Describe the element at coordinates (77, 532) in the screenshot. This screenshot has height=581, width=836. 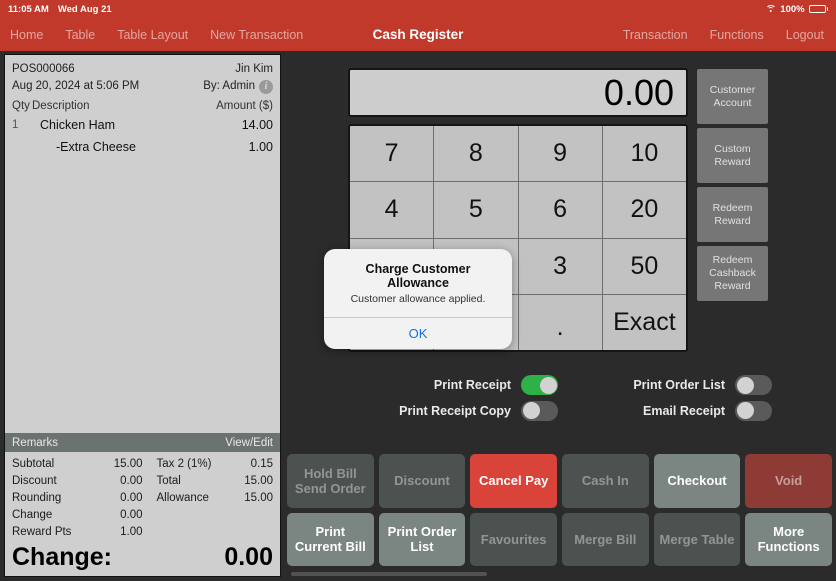
I see `totals-row-reward-pts: Reward Pts 1.00` at that location.